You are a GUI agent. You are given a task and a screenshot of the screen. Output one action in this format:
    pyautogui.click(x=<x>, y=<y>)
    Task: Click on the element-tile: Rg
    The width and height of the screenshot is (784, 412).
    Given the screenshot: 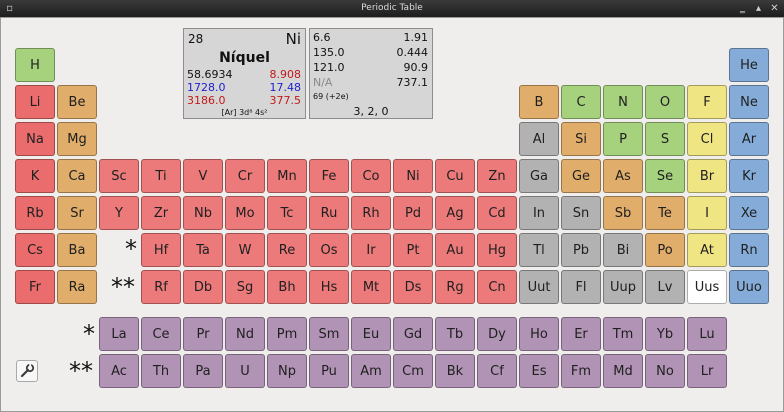 What is the action you would take?
    pyautogui.click(x=455, y=287)
    